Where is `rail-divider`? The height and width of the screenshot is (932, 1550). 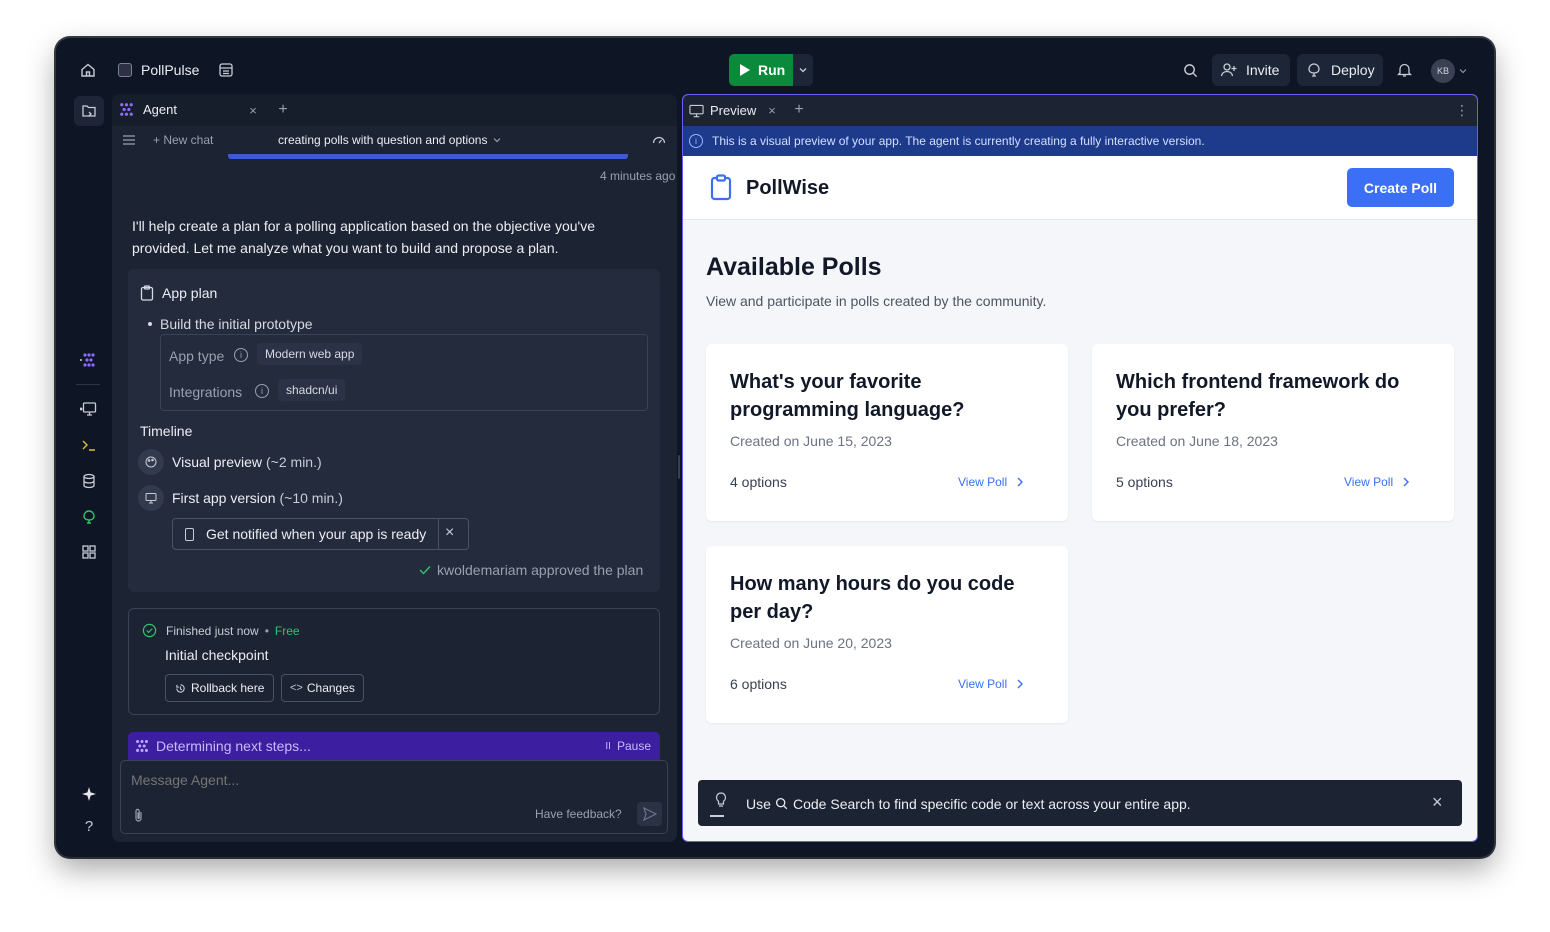
rail-divider is located at coordinates (88, 384).